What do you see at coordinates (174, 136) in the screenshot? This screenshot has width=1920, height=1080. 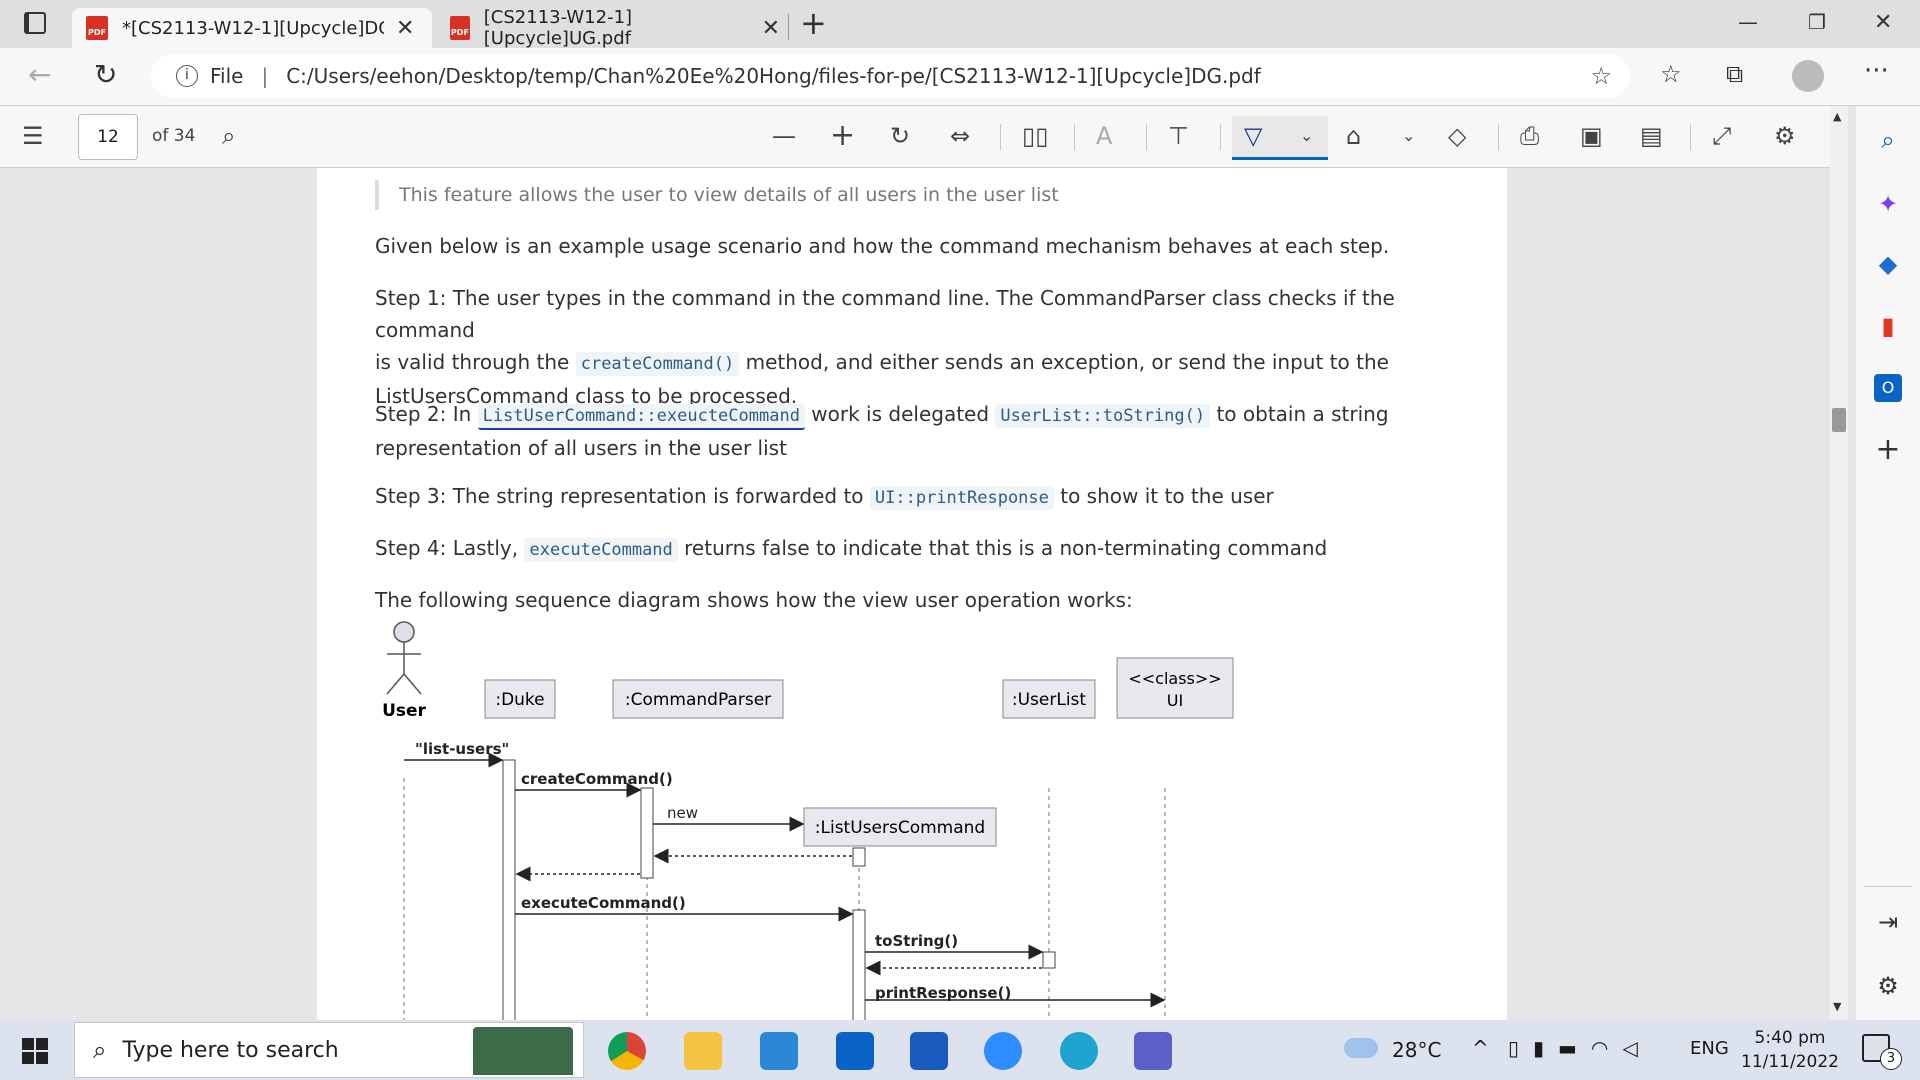 I see `page-count: of 34` at bounding box center [174, 136].